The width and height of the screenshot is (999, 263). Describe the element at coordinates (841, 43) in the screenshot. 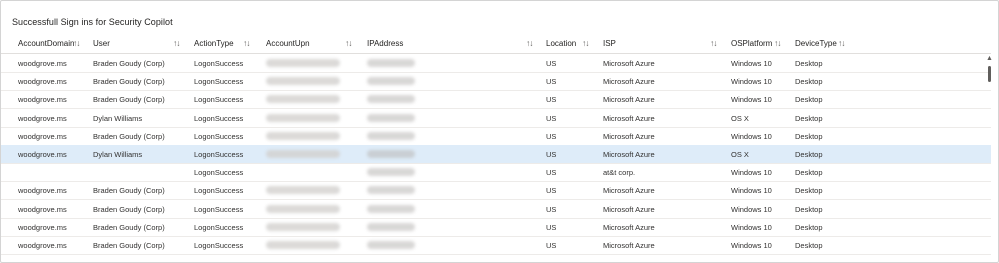

I see `sort-devicetype-icon: ↑↓` at that location.